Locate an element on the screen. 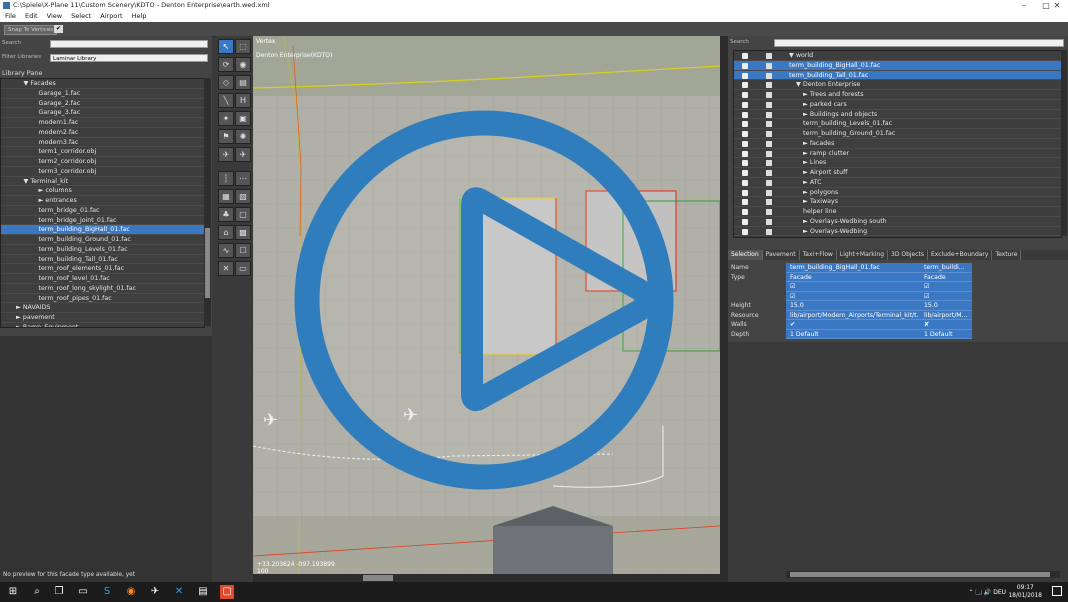  hierarchy-row: ► parked cars is located at coordinates (897, 105).